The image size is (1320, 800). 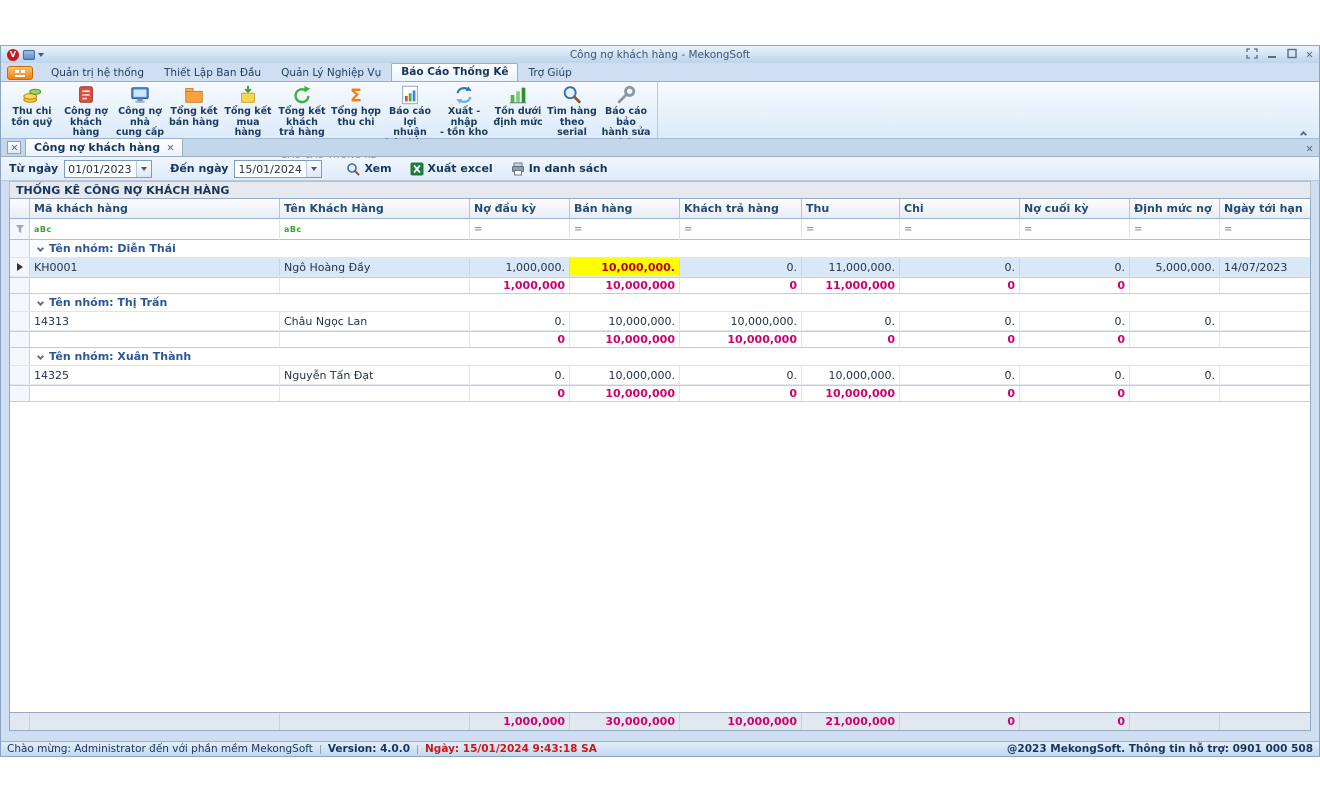 I want to click on filter-cell-nck: =, so click(x=1075, y=229).